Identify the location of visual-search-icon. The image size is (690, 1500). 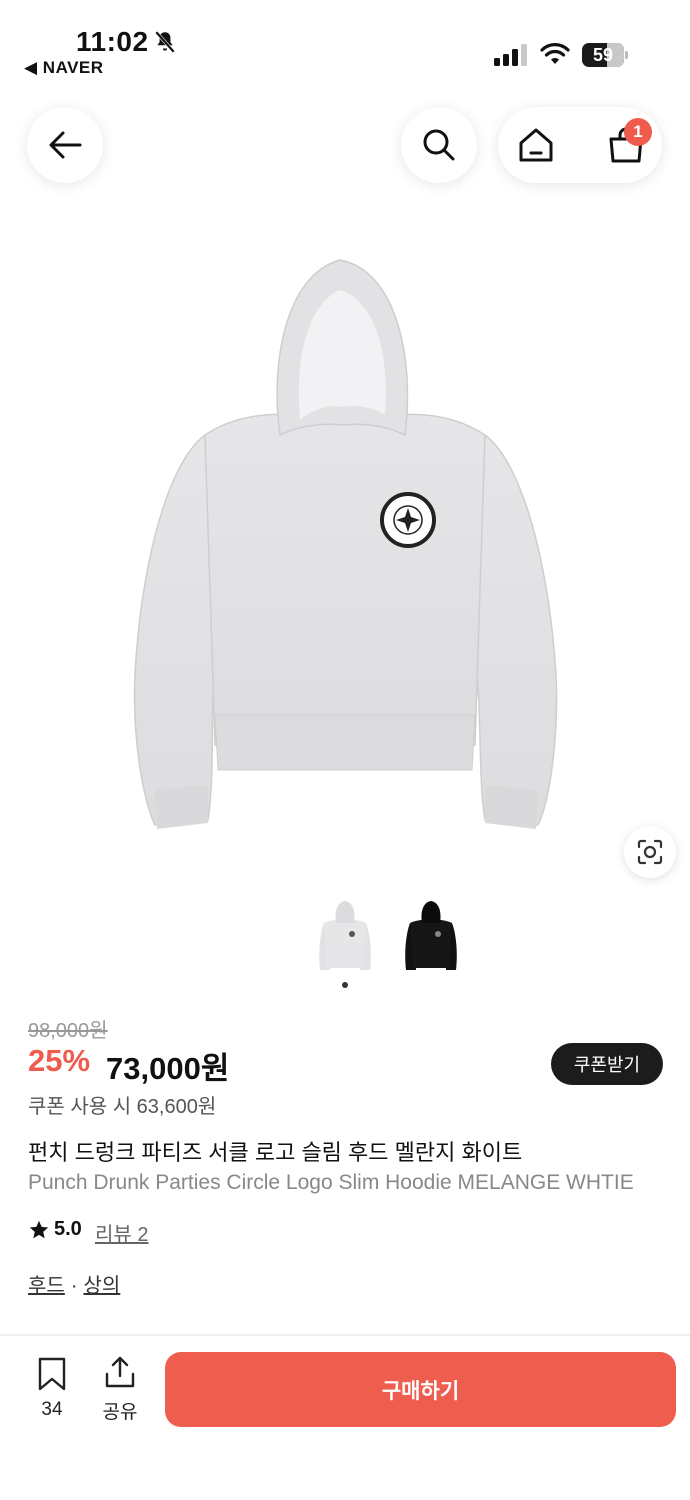
(650, 852).